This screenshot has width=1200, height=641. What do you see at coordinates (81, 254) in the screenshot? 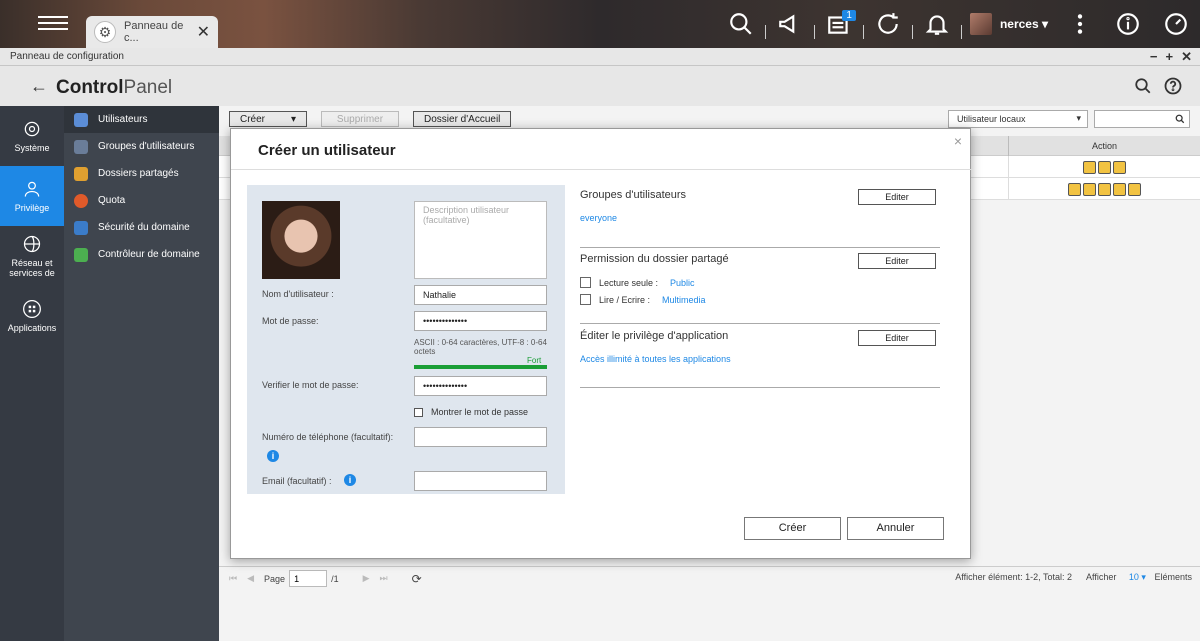
I see `domain-controller-icon` at bounding box center [81, 254].